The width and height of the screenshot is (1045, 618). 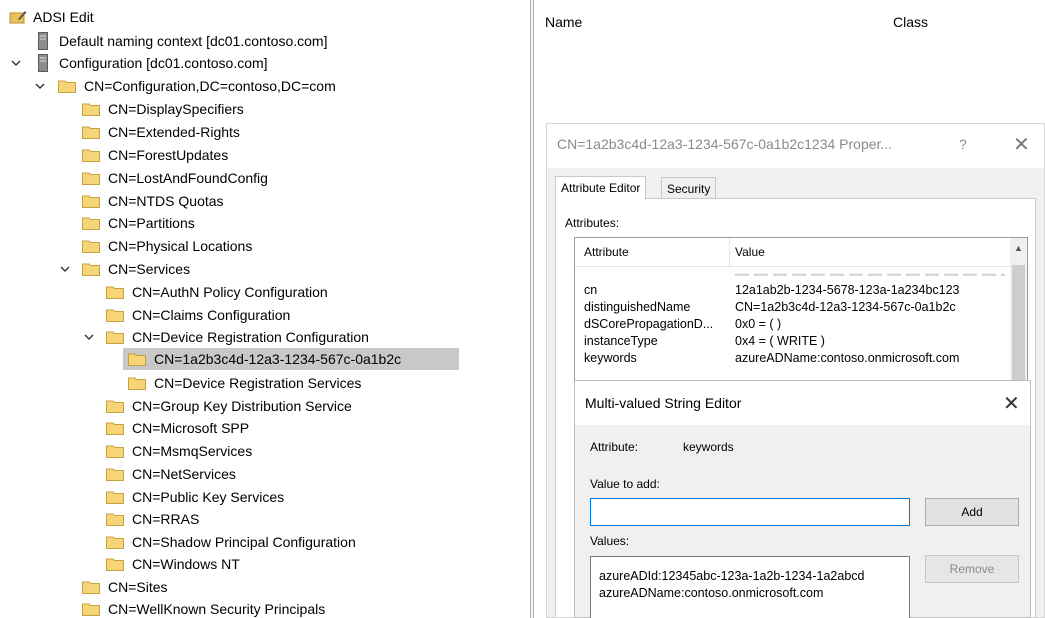 I want to click on tree-item-label: CN=Windows NT, so click(x=186, y=564).